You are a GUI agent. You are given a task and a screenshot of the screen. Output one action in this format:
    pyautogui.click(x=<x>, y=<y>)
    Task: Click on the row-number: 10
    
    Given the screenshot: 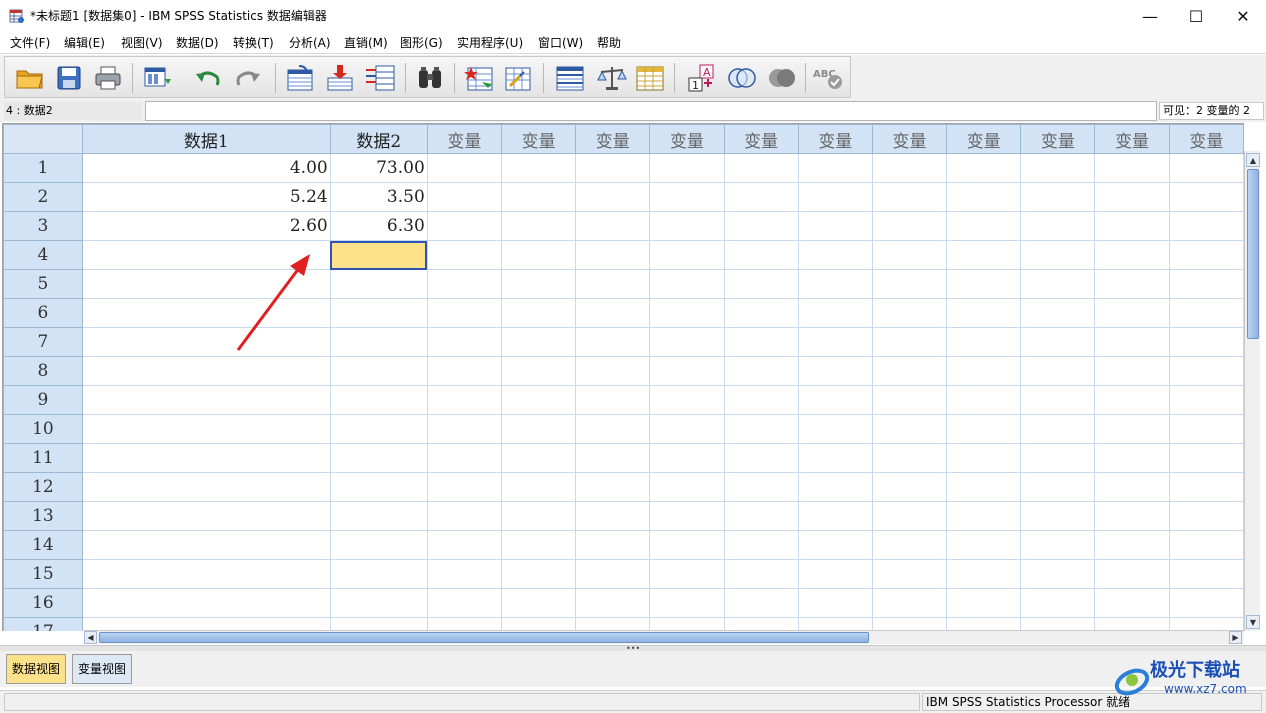 What is the action you would take?
    pyautogui.click(x=43, y=429)
    